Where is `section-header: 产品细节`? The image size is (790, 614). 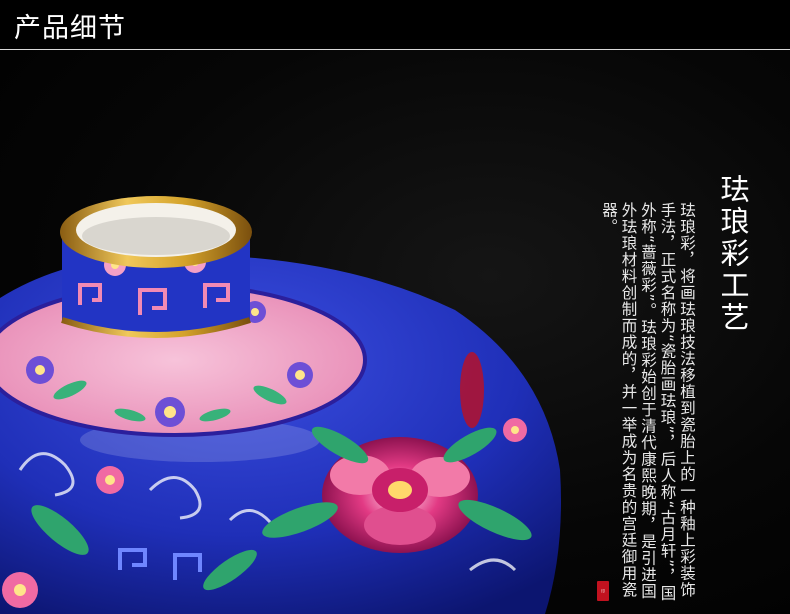
section-header: 产品细节 is located at coordinates (395, 25).